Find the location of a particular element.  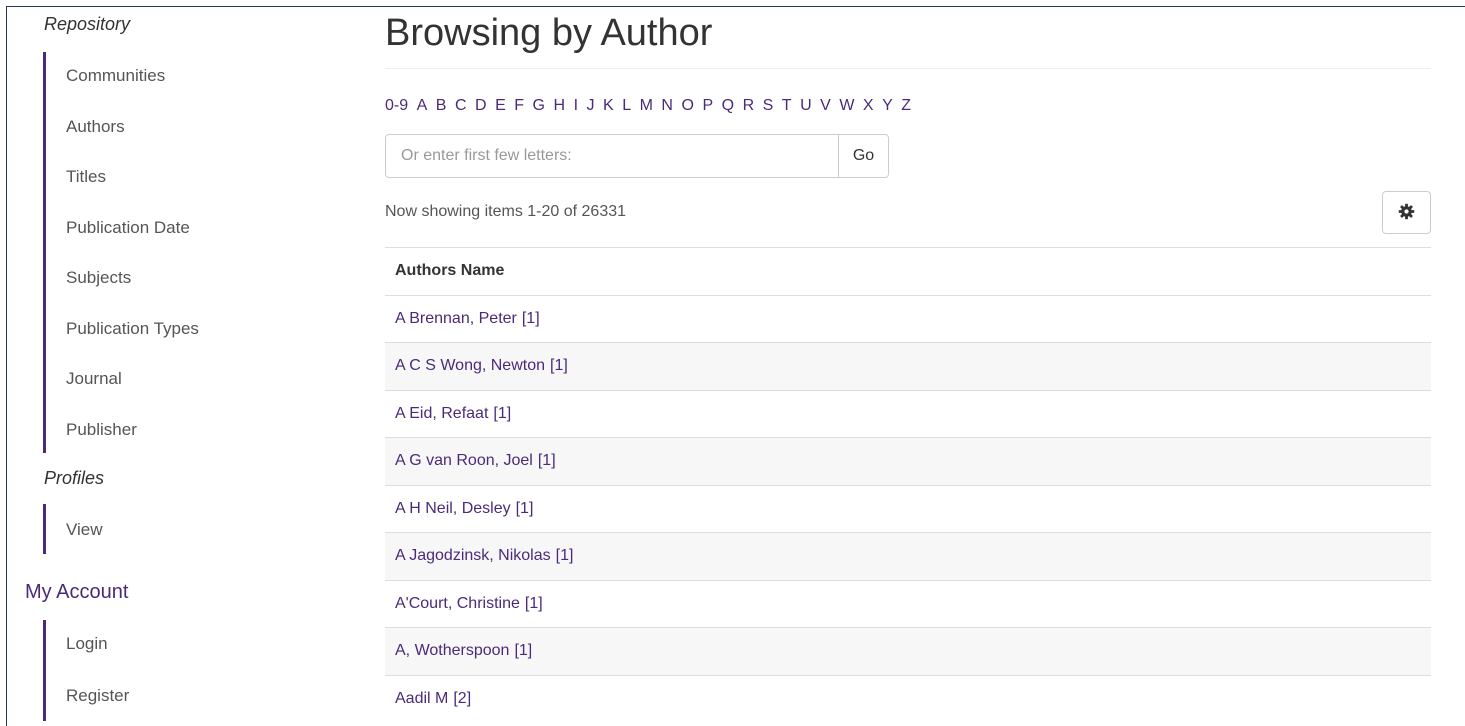

table-row: A G van Roon, Joel [1] is located at coordinates (908, 461).